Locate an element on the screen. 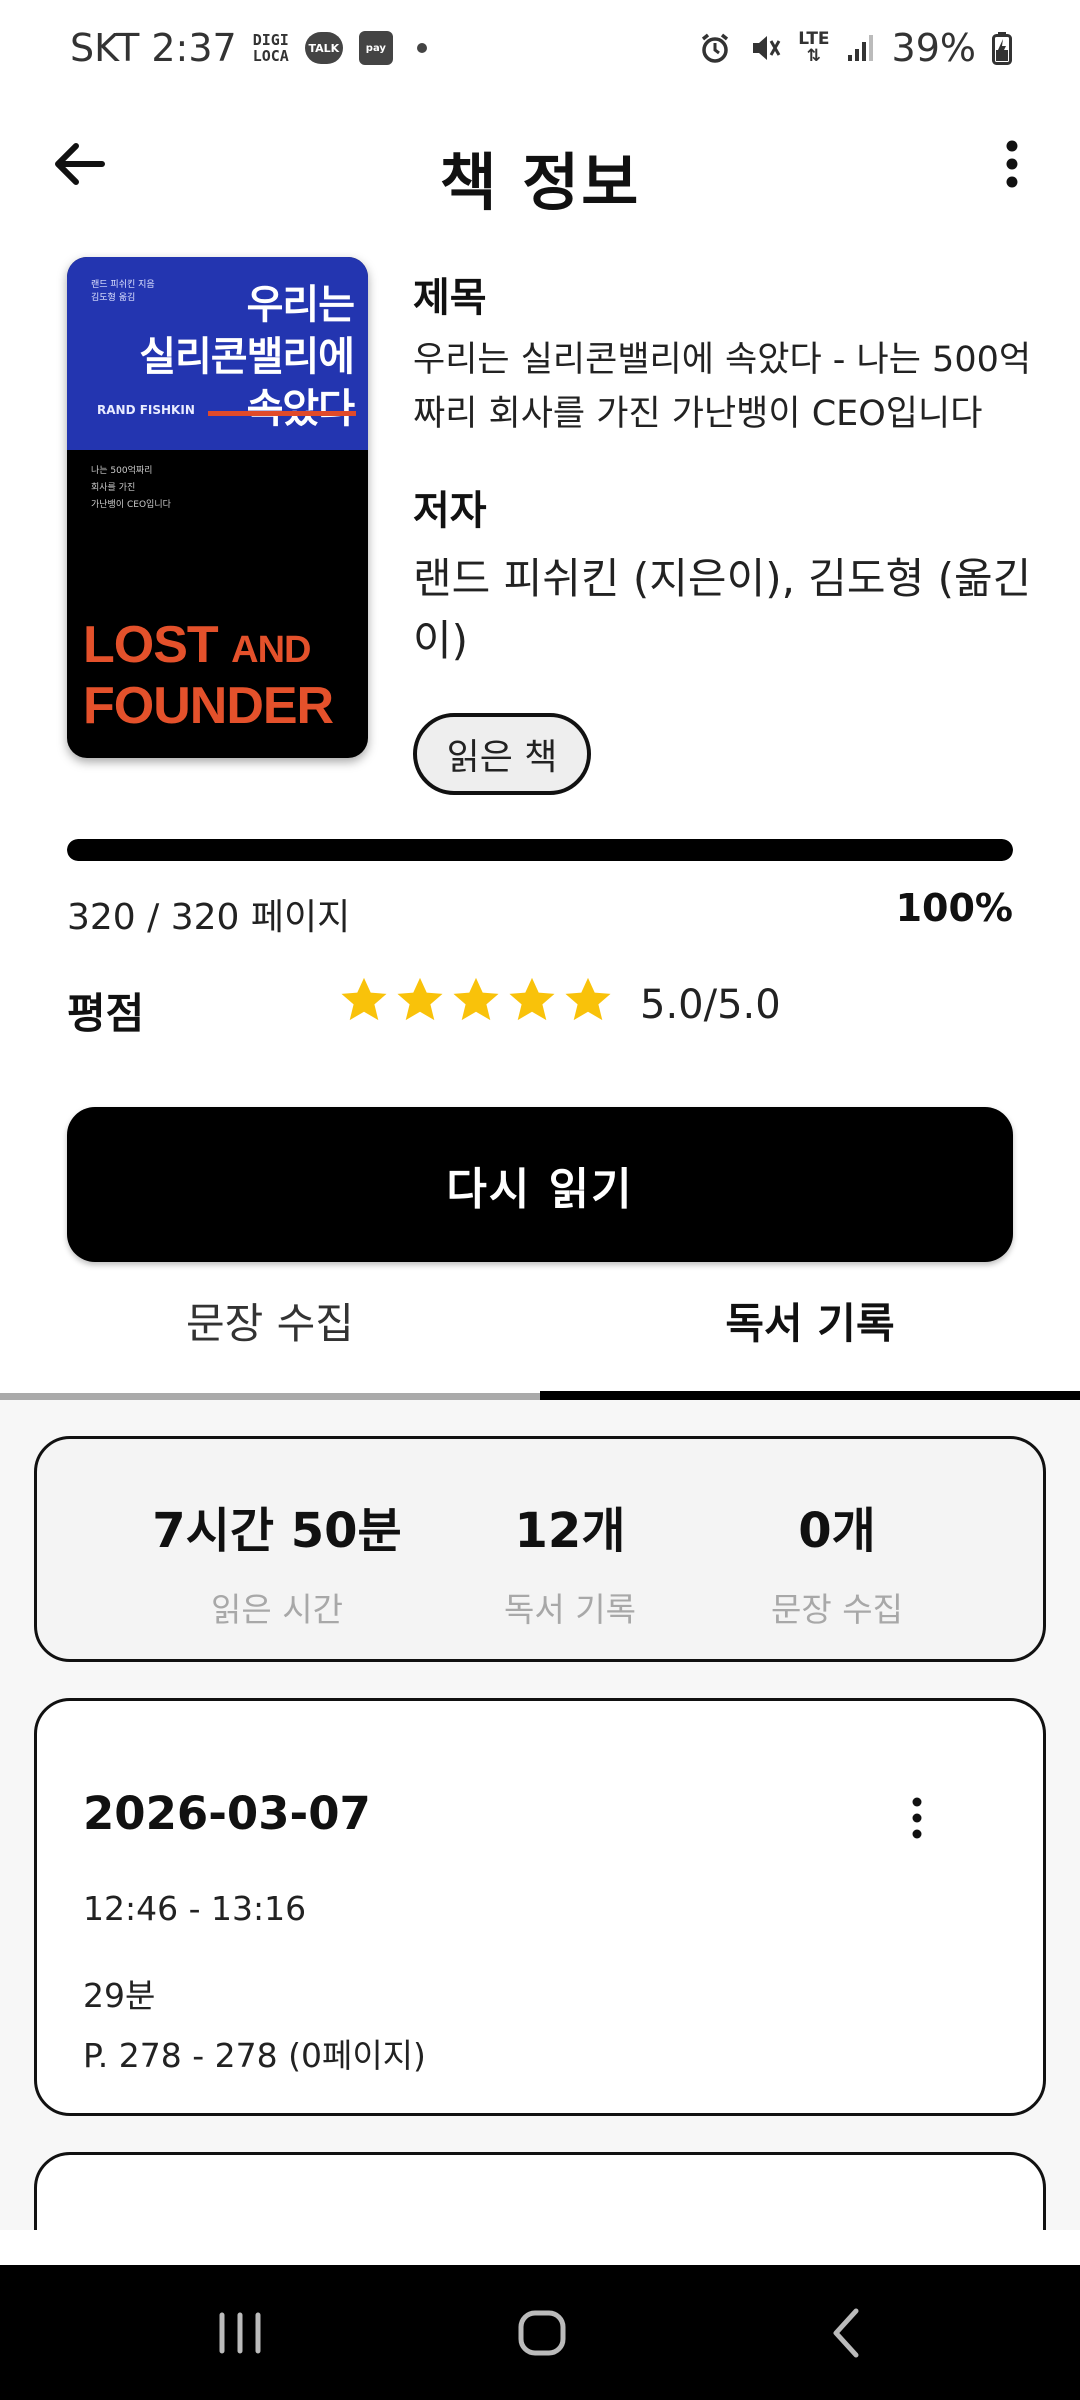 The width and height of the screenshot is (1080, 2400). chevron-left-icon is located at coordinates (846, 2333).